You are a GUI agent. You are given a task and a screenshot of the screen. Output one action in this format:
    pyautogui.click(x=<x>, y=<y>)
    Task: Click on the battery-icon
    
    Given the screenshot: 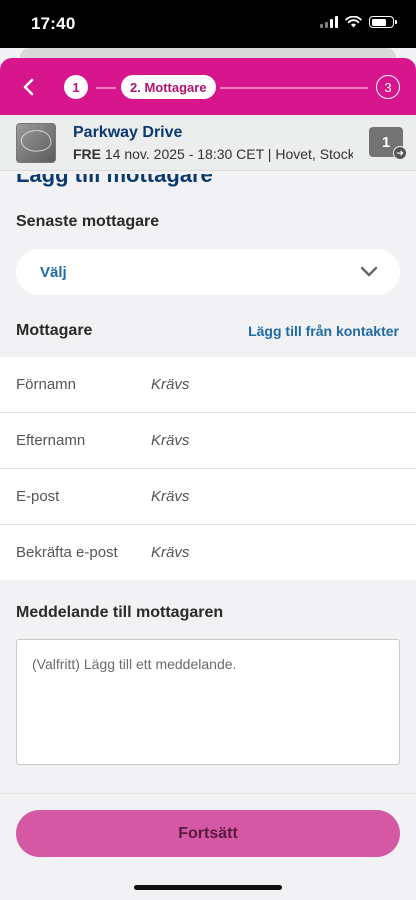 What is the action you would take?
    pyautogui.click(x=383, y=22)
    